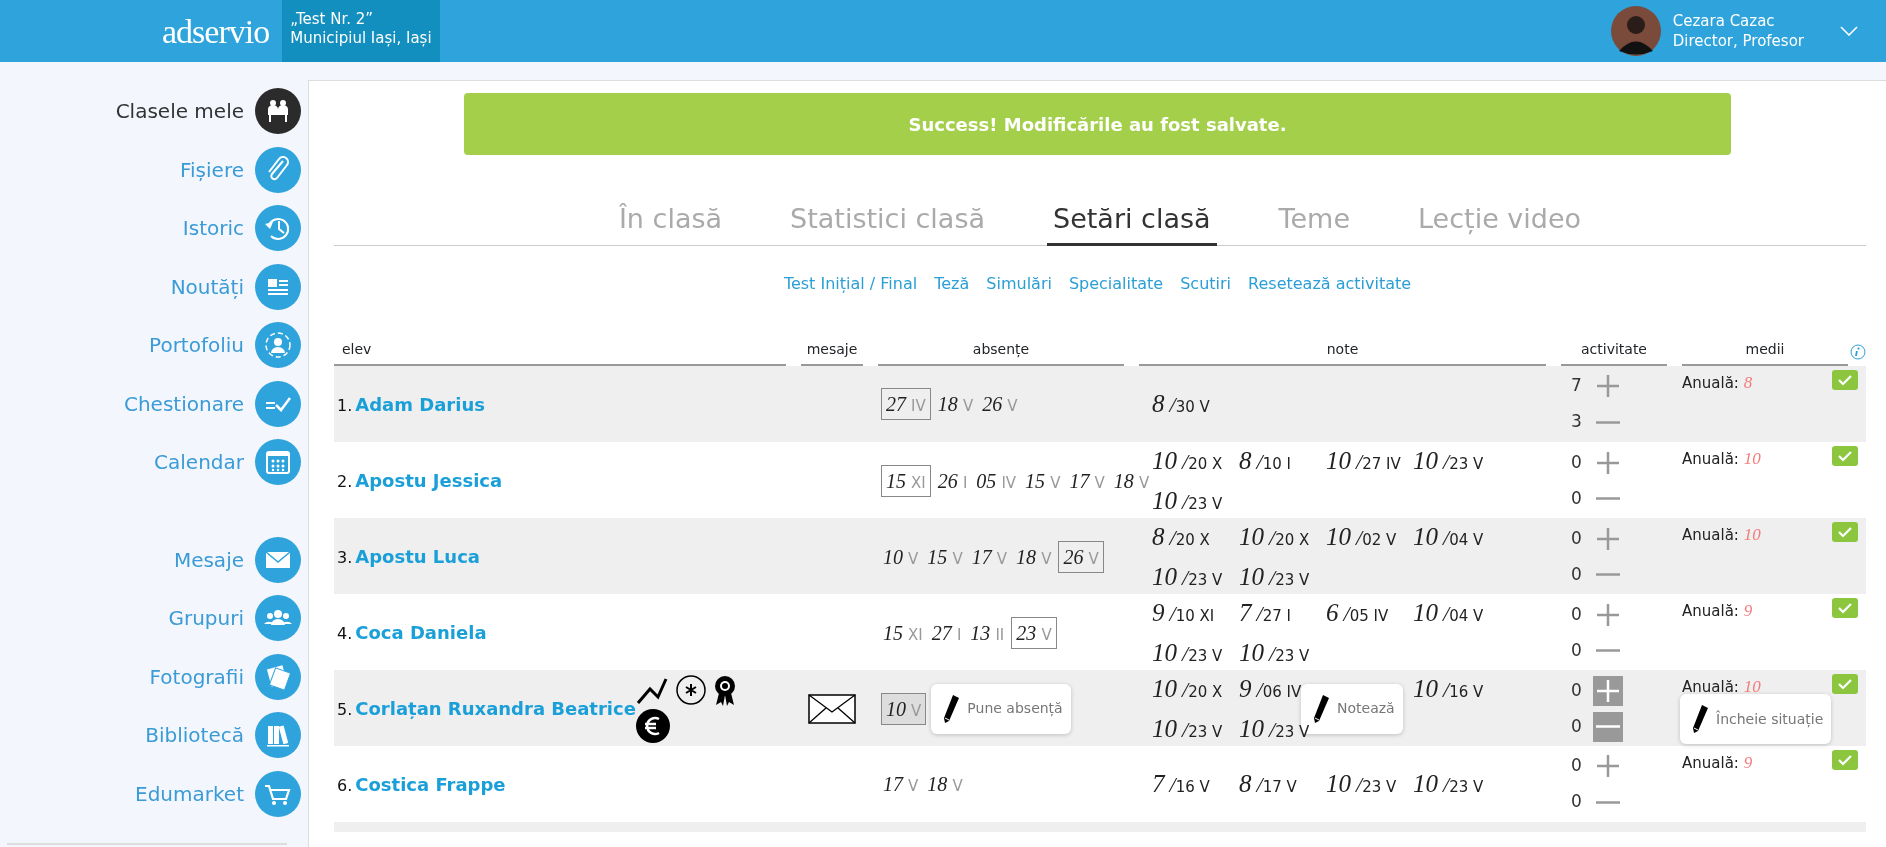 The width and height of the screenshot is (1886, 847). I want to click on grade-entry: 7 /16 V, so click(1195, 784).